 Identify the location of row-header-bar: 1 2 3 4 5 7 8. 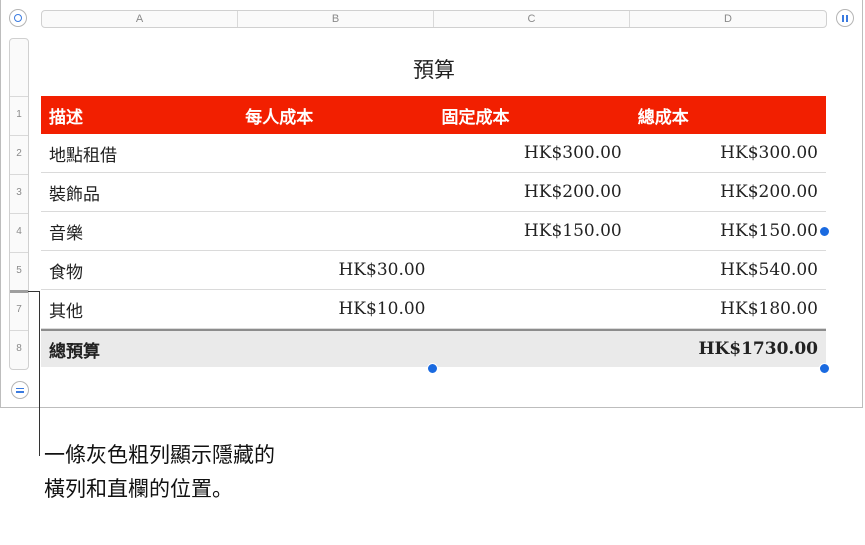
(19, 204).